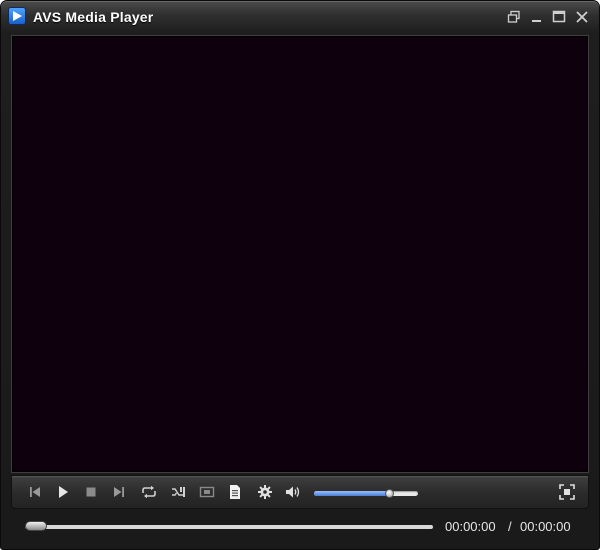 This screenshot has width=600, height=550. Describe the element at coordinates (300, 18) in the screenshot. I see `title-bar: AVS Media Player` at that location.